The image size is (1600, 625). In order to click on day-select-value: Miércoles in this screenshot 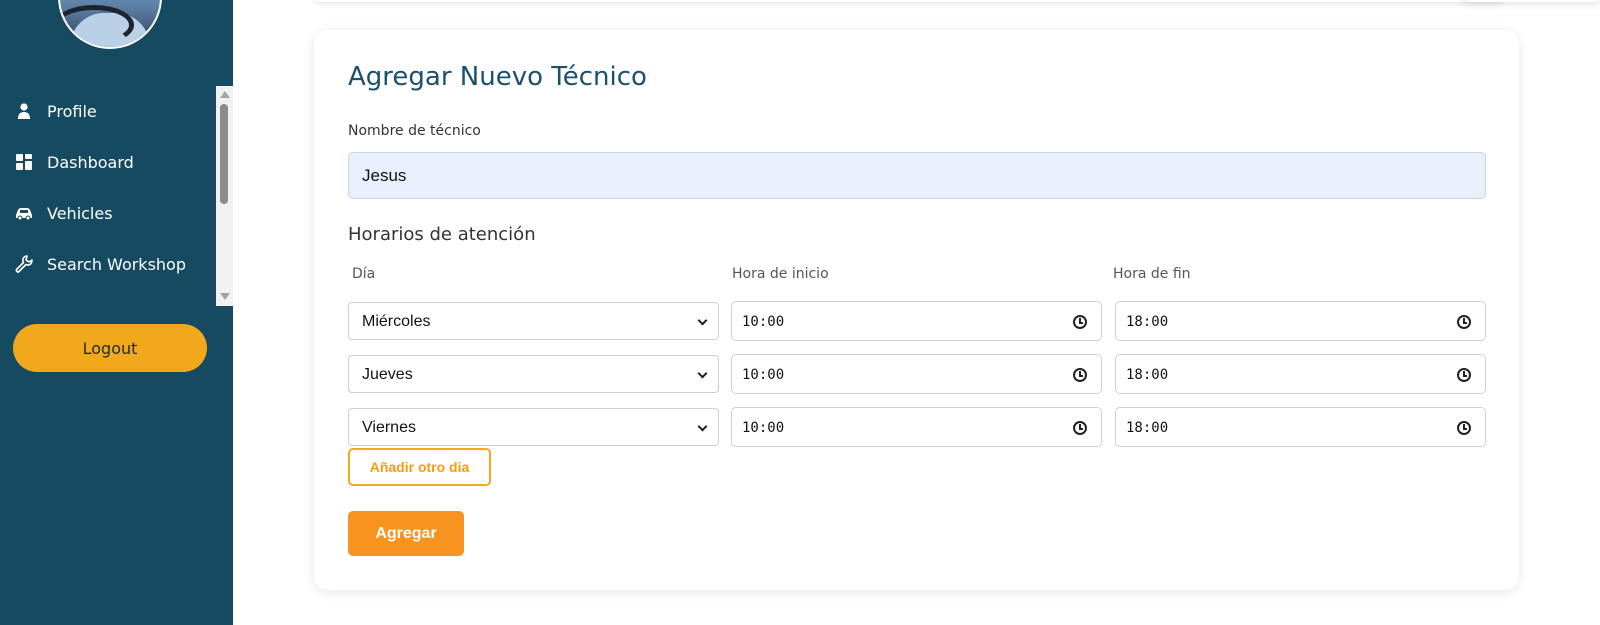, I will do `click(396, 321)`.